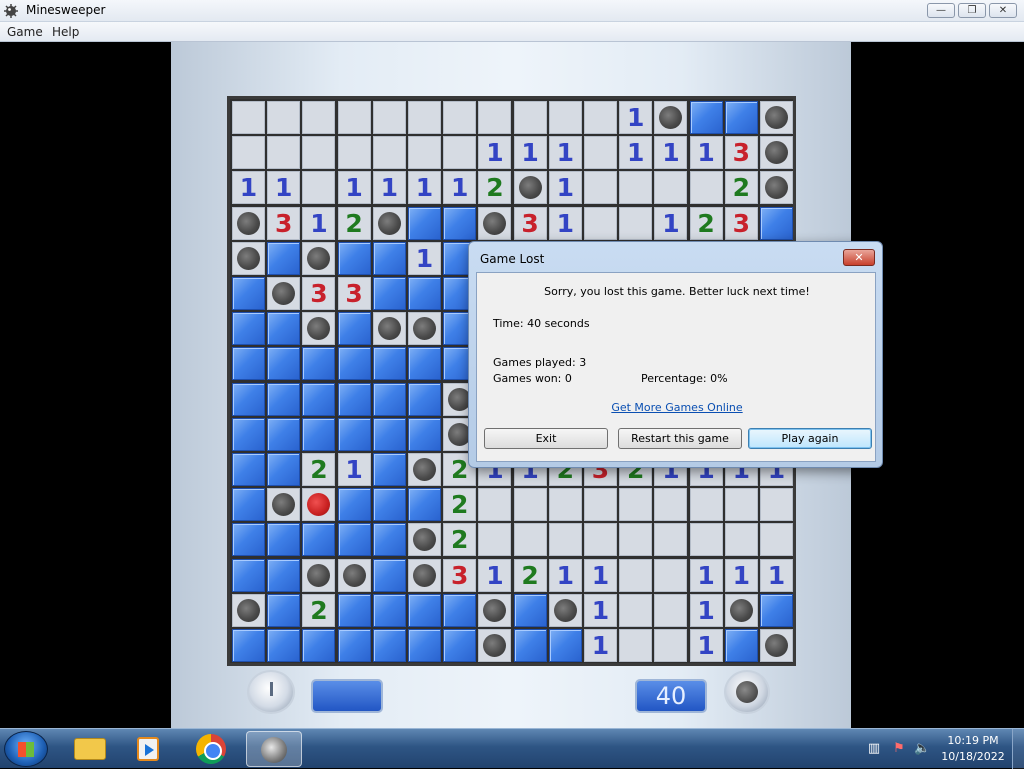 Image resolution: width=1024 pixels, height=769 pixels. Describe the element at coordinates (212, 749) in the screenshot. I see `taskbar-chrome` at that location.